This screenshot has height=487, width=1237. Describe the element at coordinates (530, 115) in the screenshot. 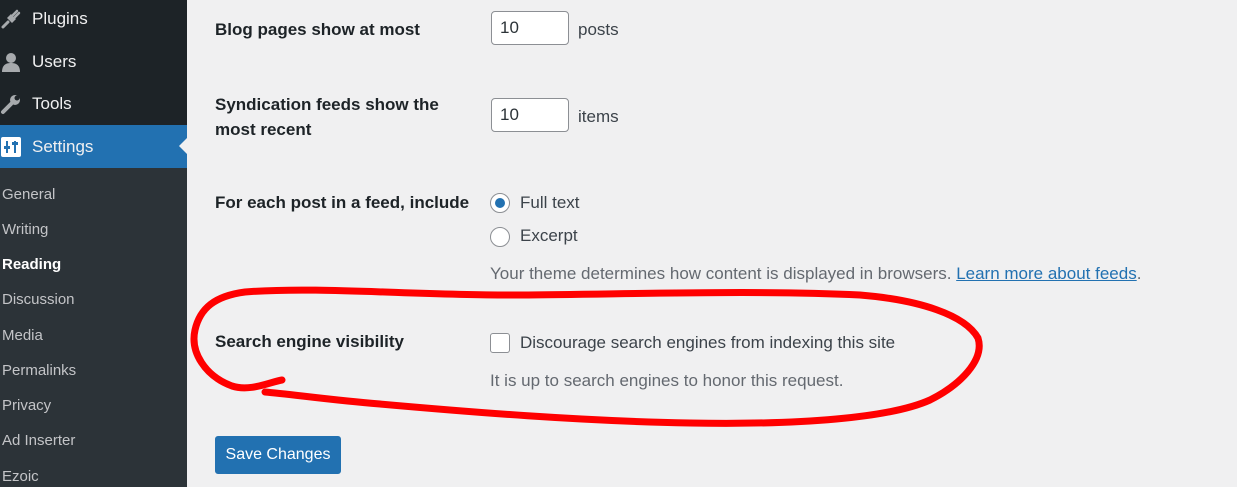

I see `feeds-count-input` at that location.